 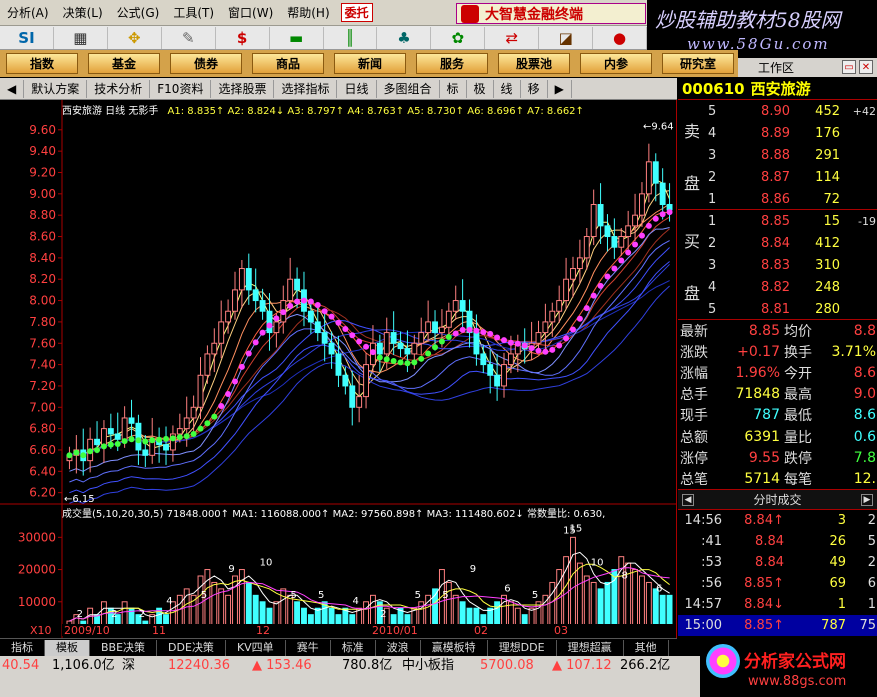 What do you see at coordinates (243, 37) in the screenshot?
I see `dollar-icon: $` at bounding box center [243, 37].